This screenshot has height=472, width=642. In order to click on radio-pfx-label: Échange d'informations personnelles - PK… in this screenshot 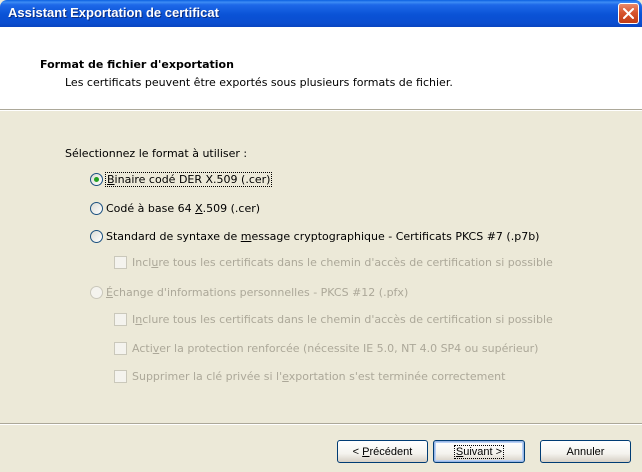, I will do `click(257, 292)`.